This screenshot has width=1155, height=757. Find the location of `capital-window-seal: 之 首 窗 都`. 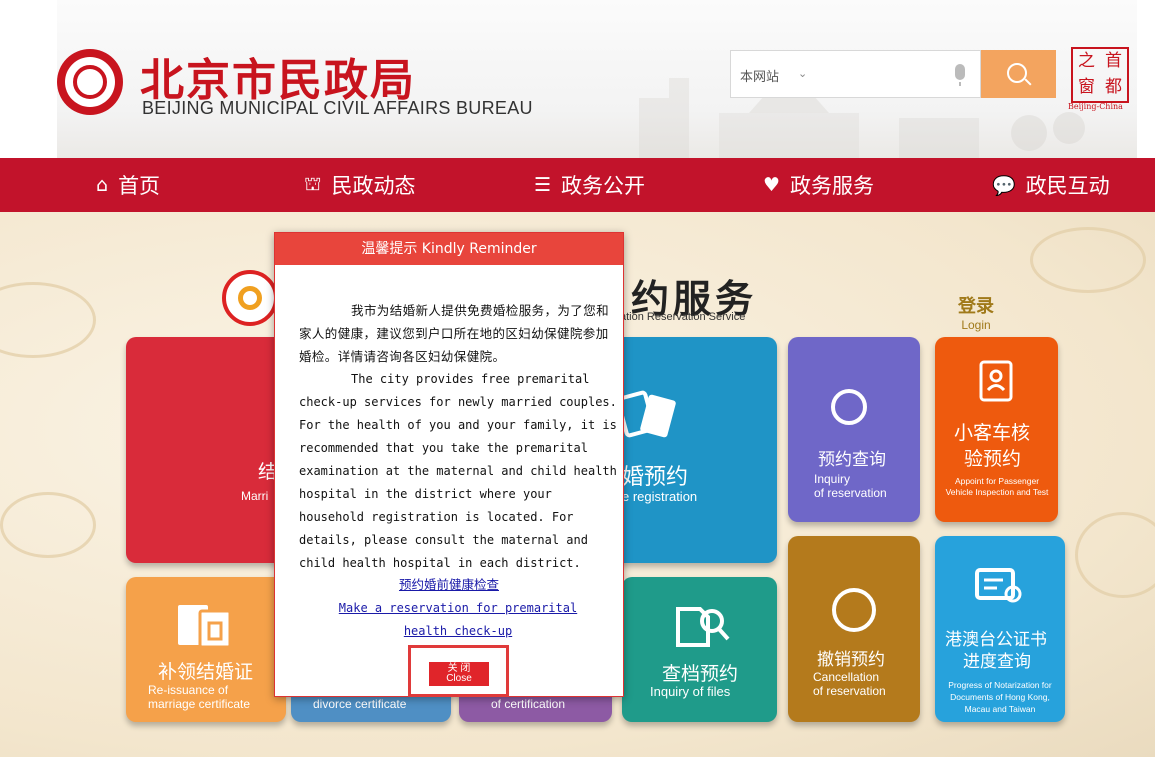

capital-window-seal: 之 首 窗 都 is located at coordinates (1100, 75).